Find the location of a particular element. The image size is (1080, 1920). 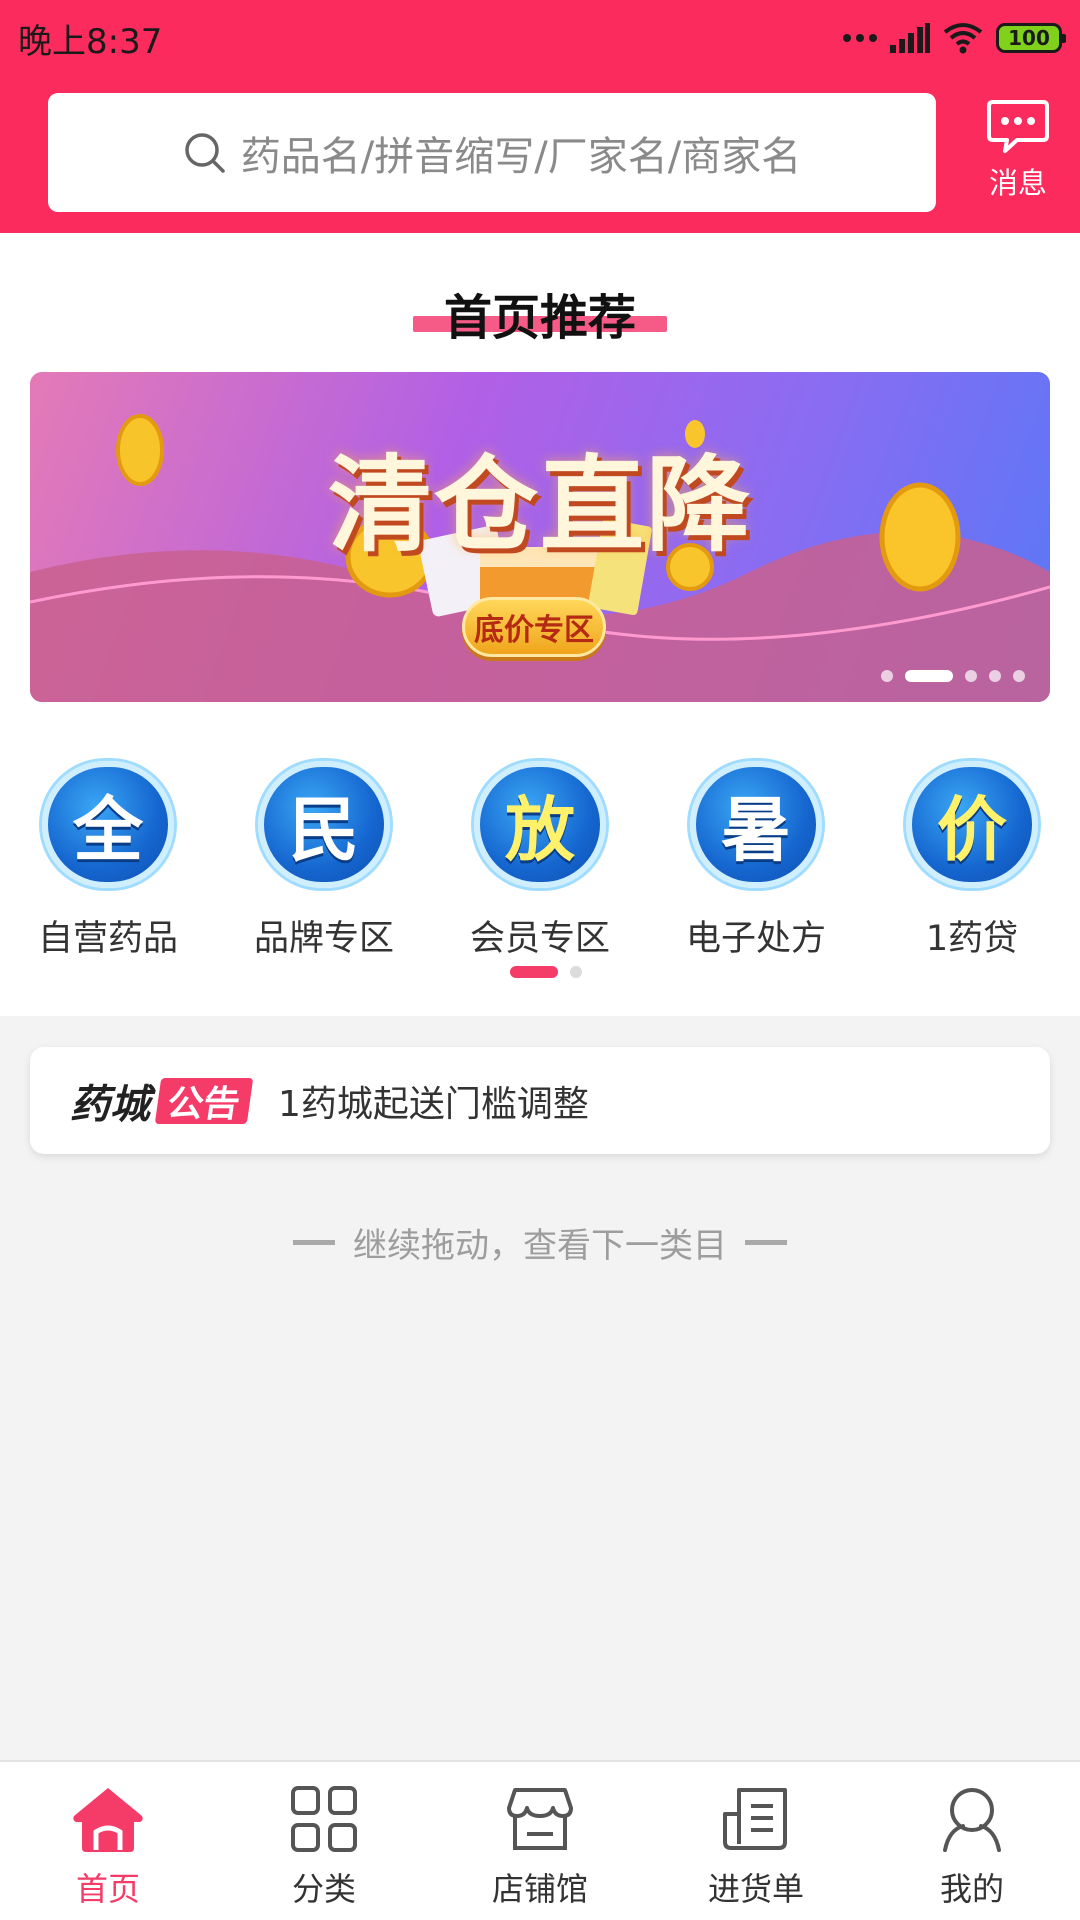

grid-icon is located at coordinates (324, 1819).